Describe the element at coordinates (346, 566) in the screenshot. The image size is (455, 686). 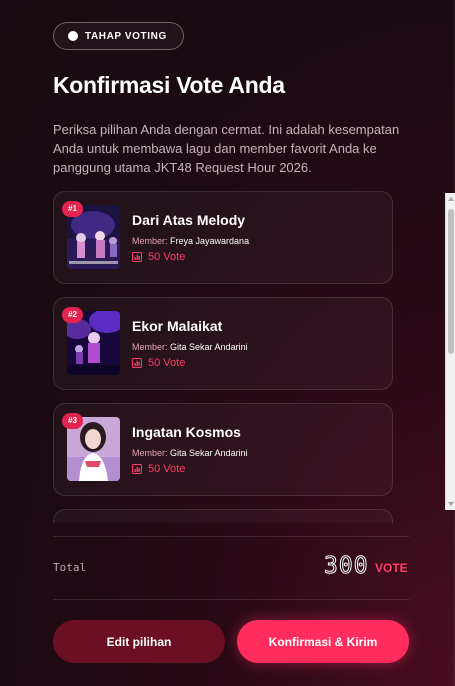
I see `total-vote-value: 300` at that location.